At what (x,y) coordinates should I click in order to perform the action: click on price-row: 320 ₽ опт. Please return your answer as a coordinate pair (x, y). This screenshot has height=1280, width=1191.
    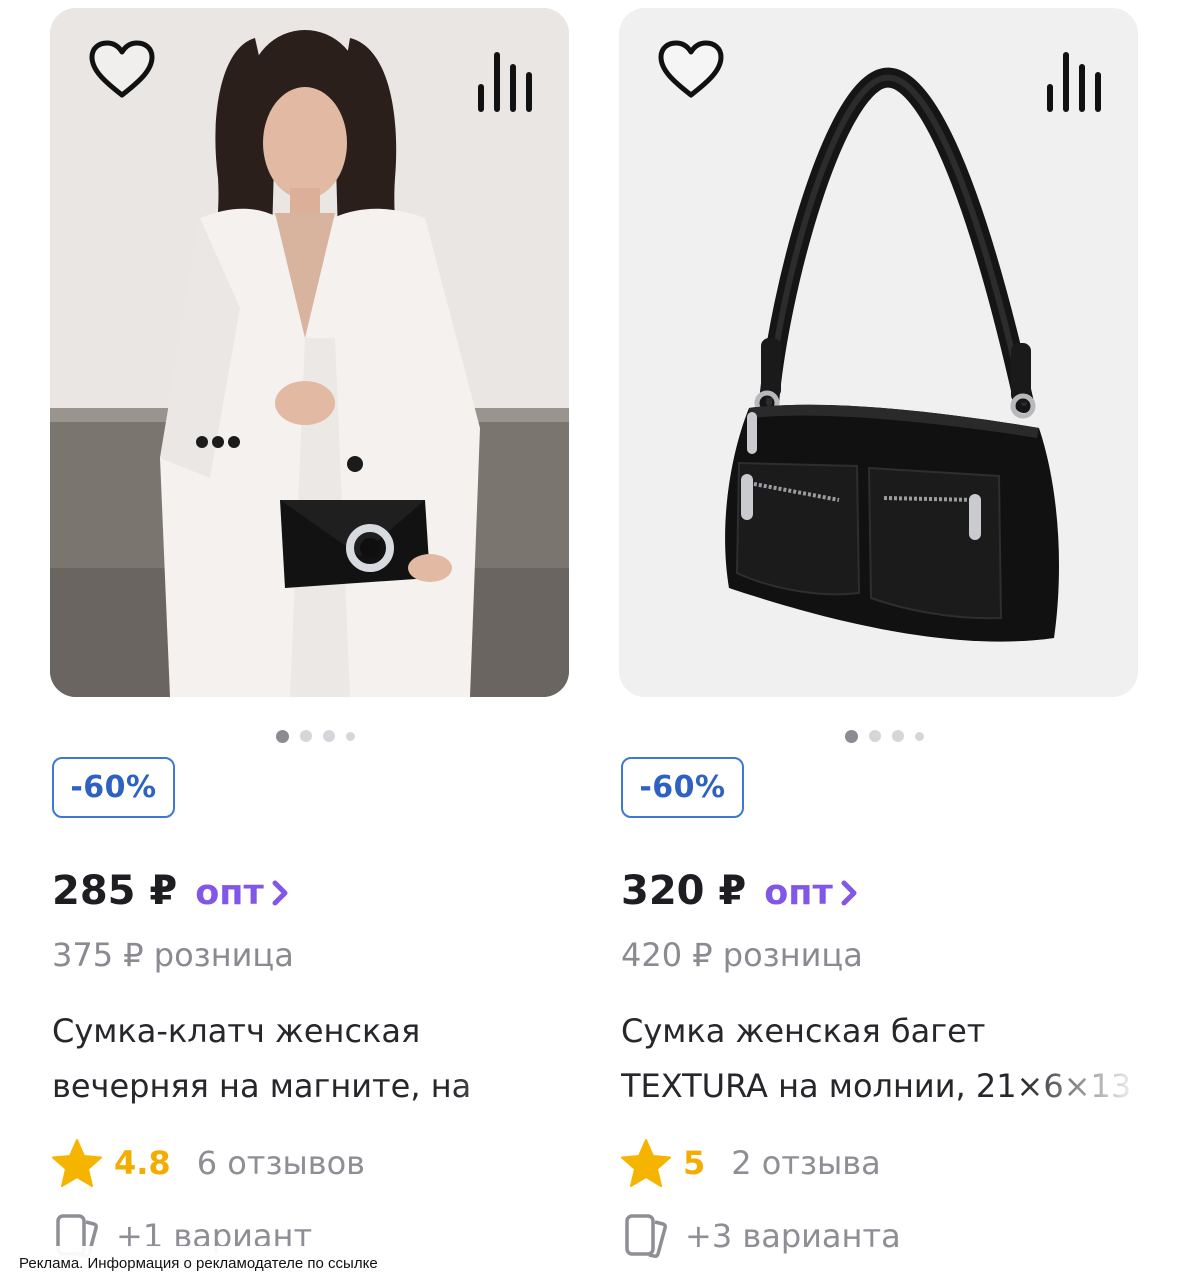
    Looking at the image, I should click on (740, 891).